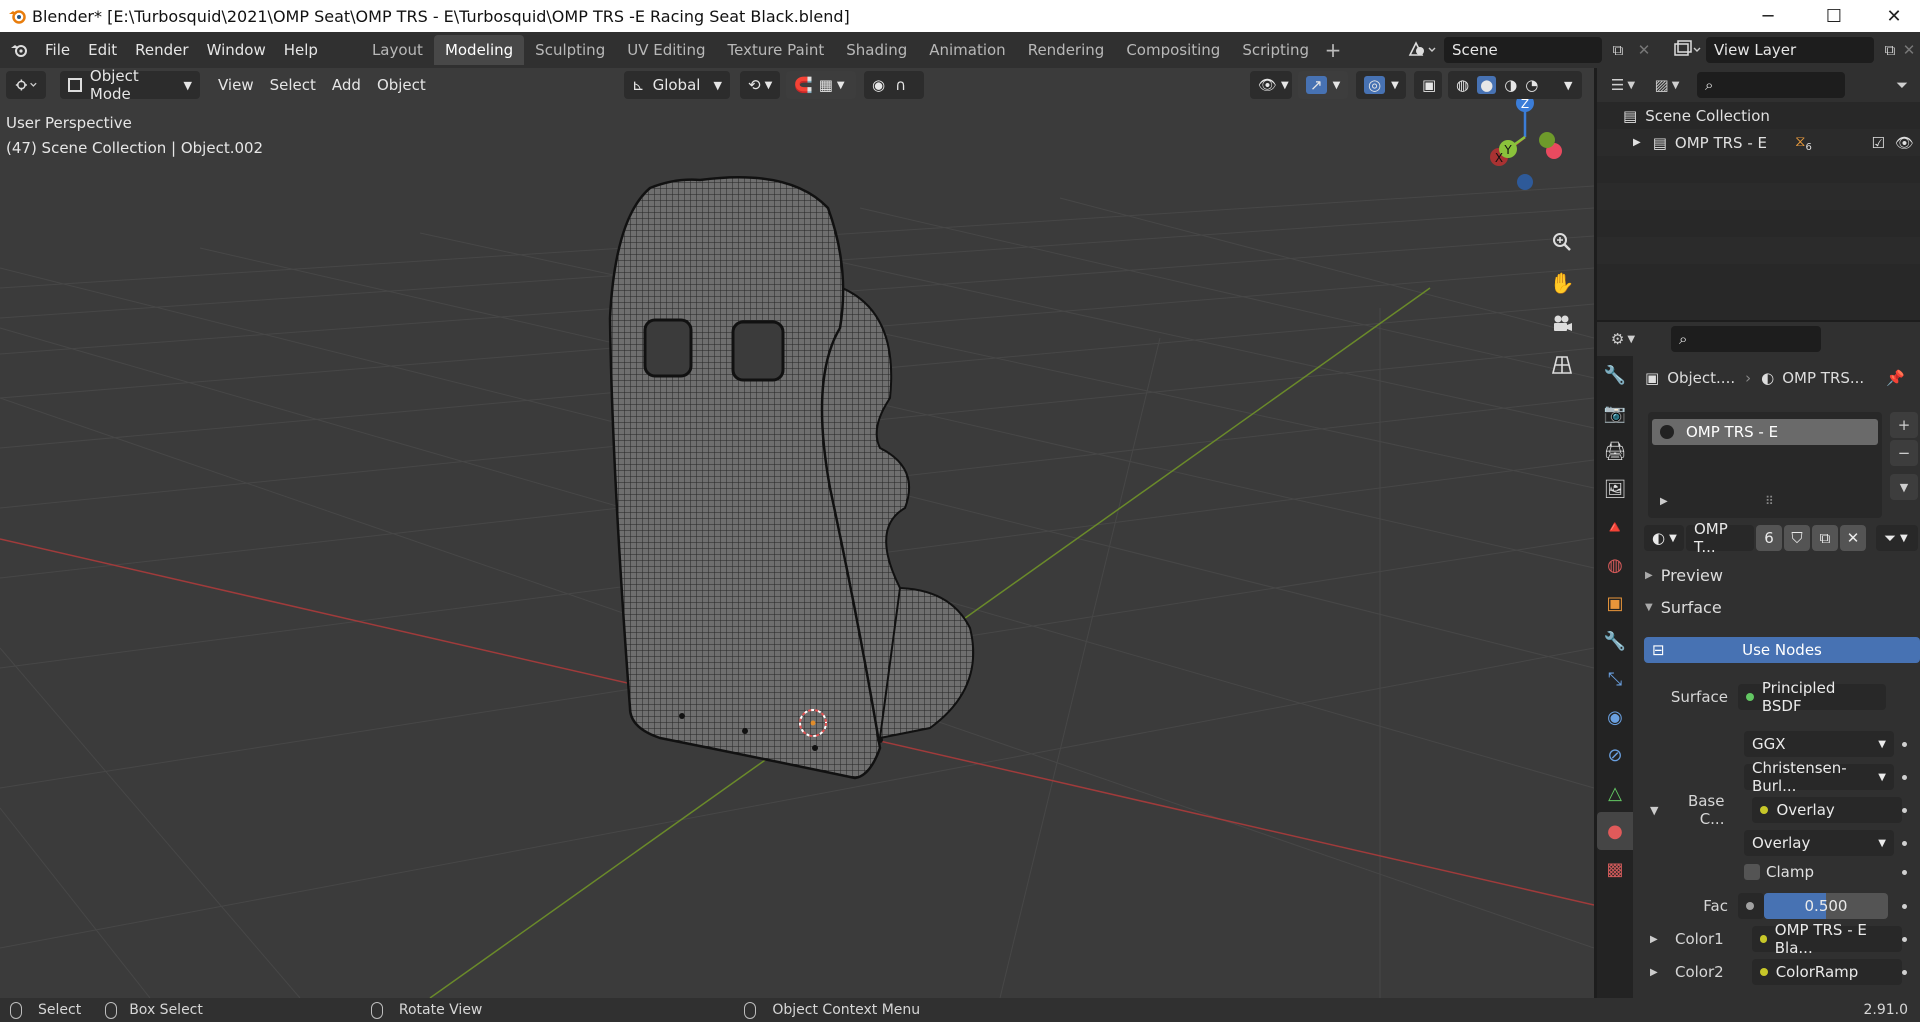 This screenshot has width=1920, height=1022. Describe the element at coordinates (1275, 50) in the screenshot. I see `tab-scripting: Scripting` at that location.